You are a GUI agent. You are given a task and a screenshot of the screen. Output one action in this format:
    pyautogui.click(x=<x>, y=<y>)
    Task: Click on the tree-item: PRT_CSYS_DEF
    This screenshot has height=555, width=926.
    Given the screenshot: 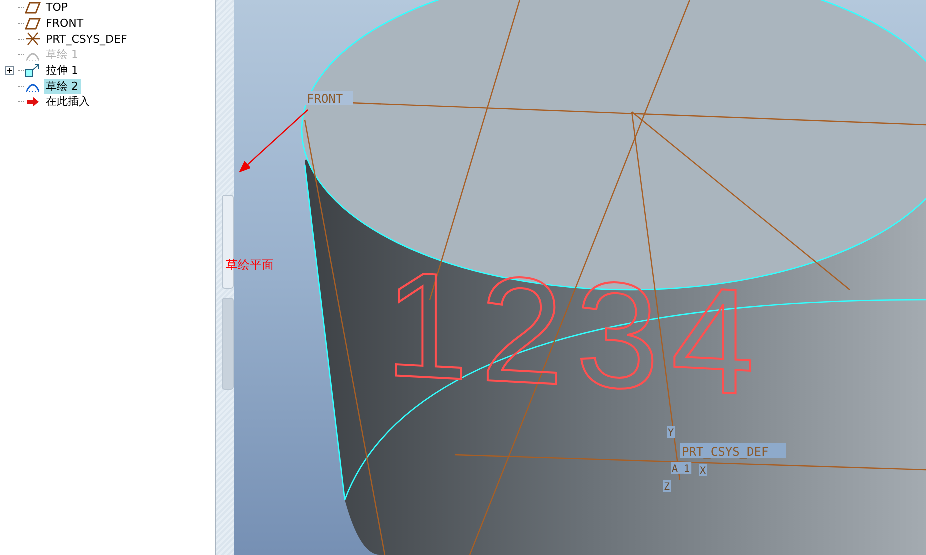 What is the action you would take?
    pyautogui.click(x=87, y=39)
    